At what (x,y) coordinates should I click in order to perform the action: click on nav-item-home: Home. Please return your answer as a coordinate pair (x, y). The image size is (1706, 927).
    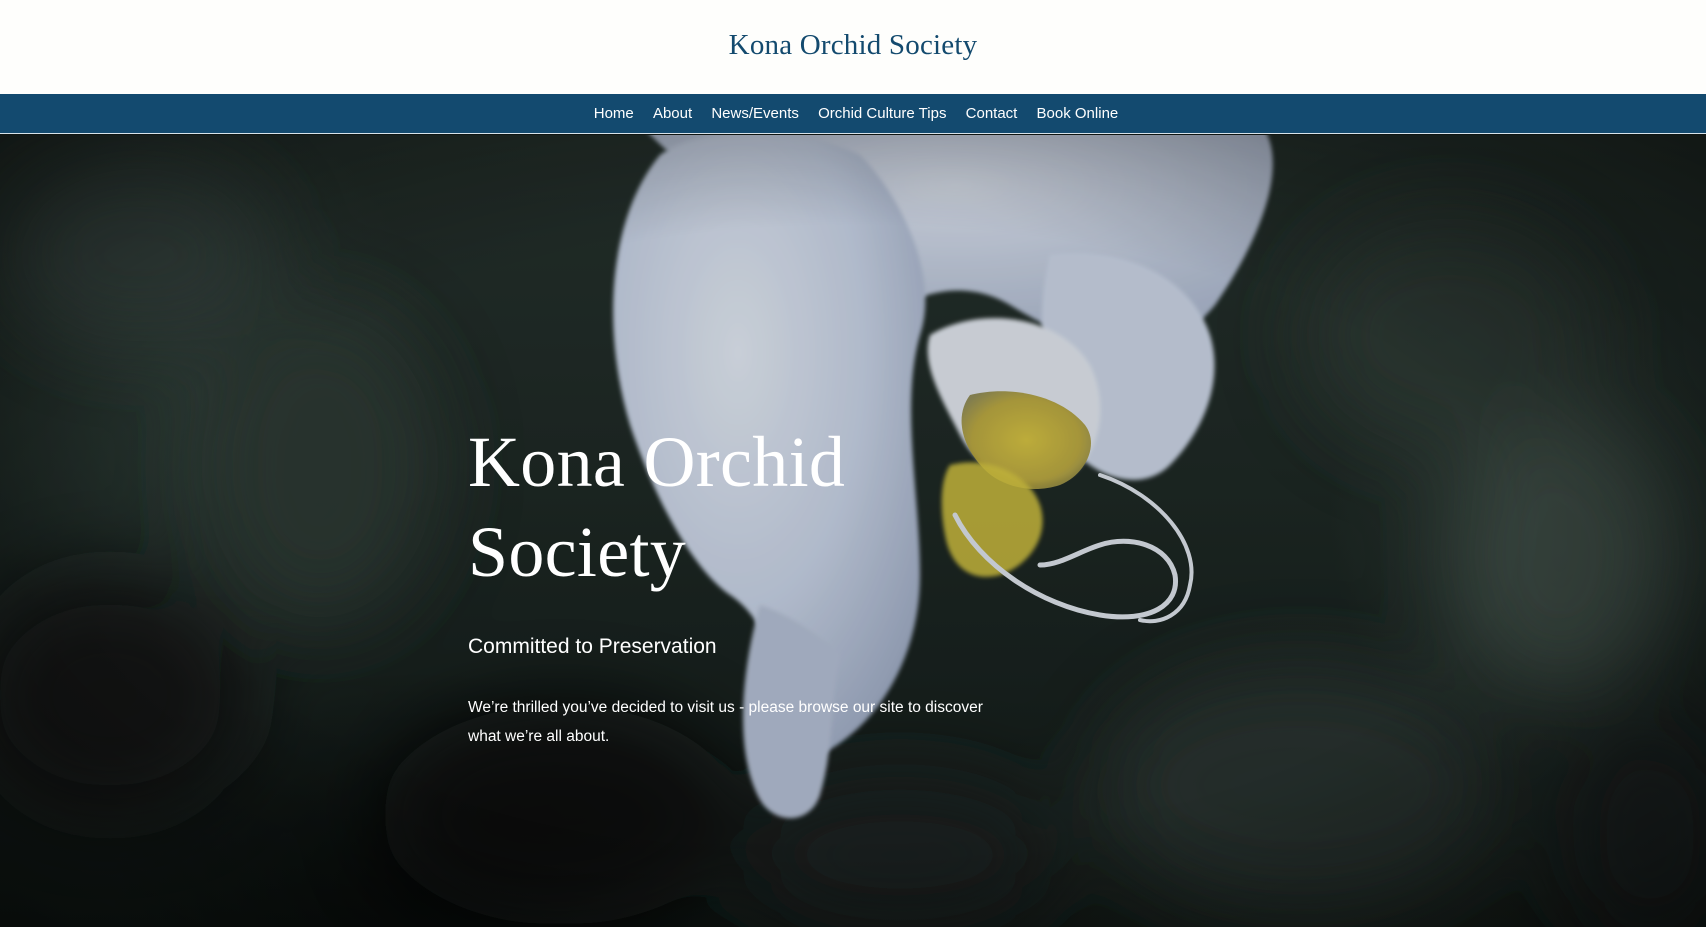
    Looking at the image, I should click on (613, 113).